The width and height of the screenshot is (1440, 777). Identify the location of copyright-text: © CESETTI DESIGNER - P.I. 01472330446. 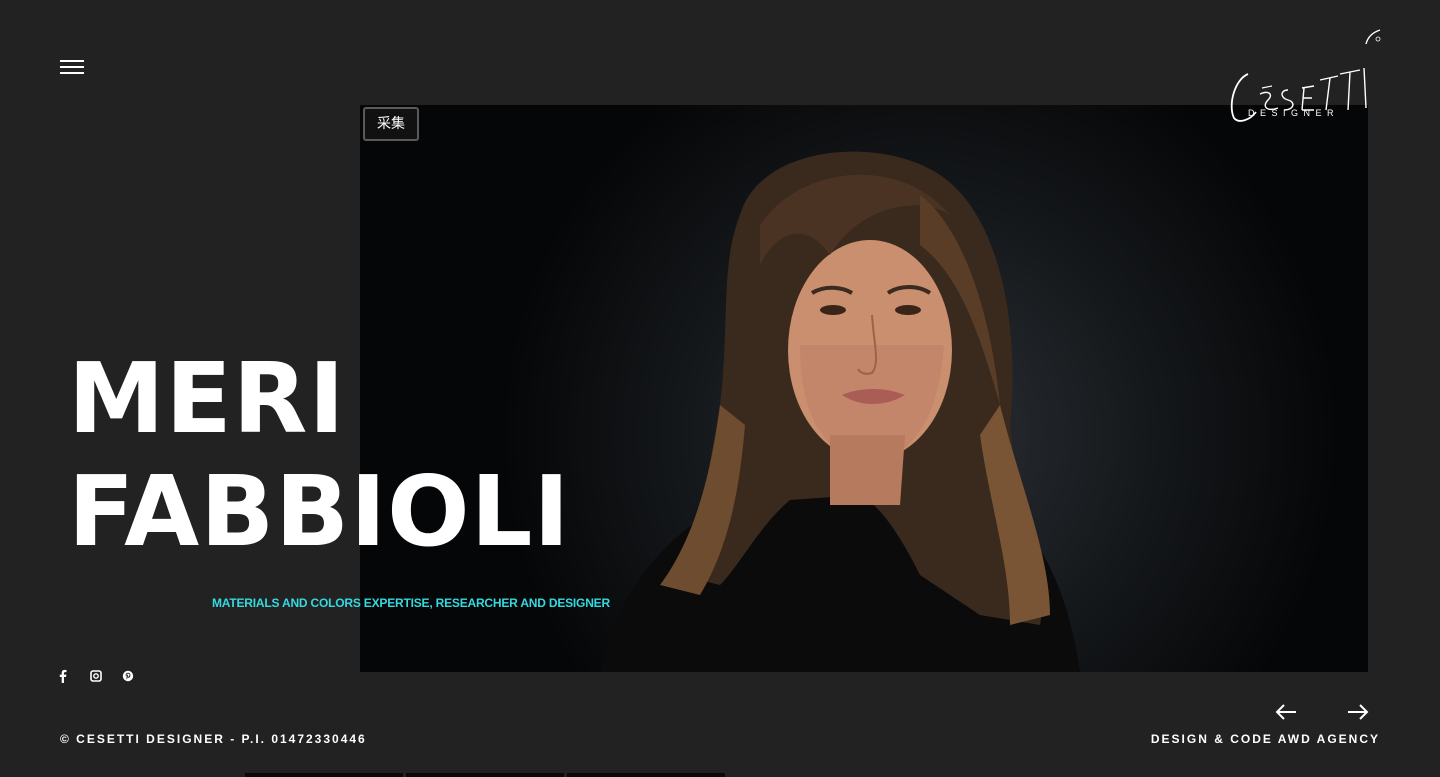
(213, 739).